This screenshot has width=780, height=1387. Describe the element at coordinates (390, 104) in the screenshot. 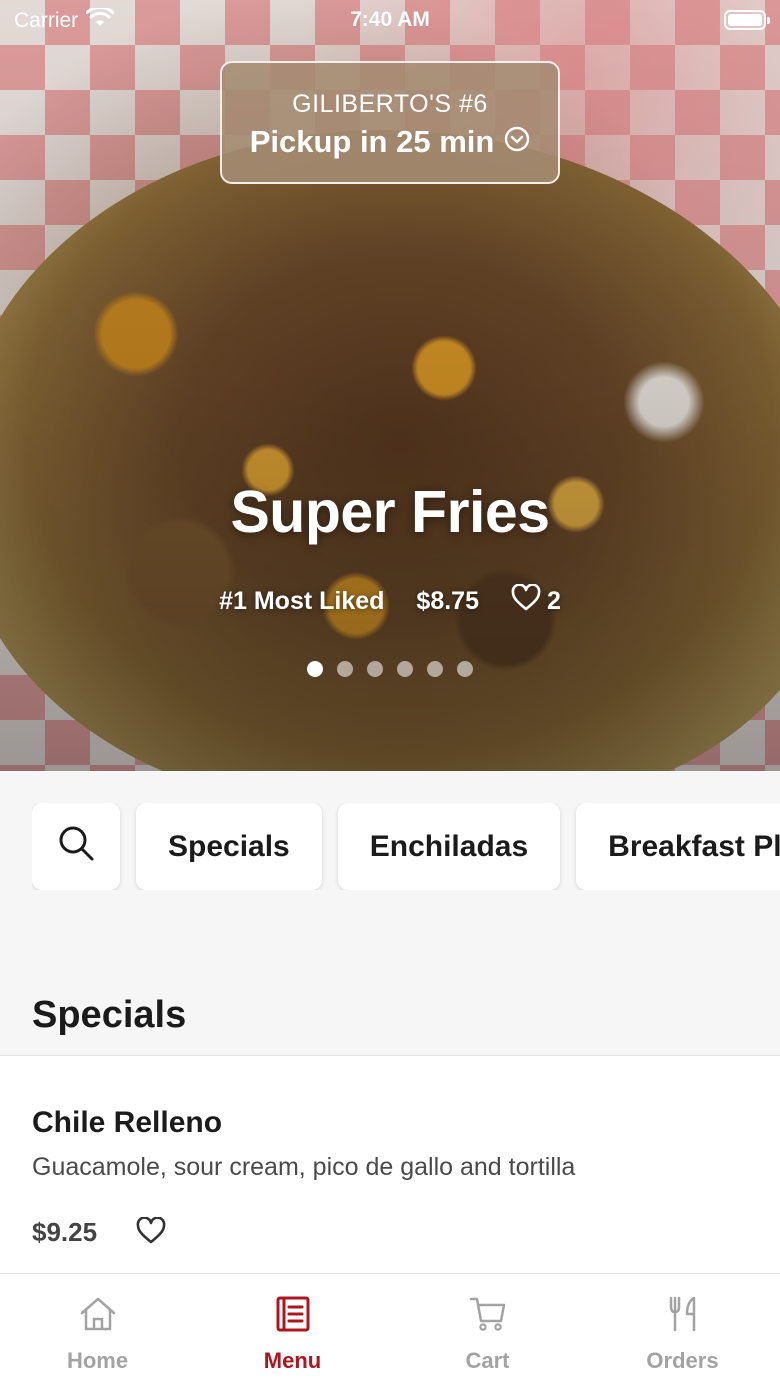

I see `store-name: GILIBERTO'S #6` at that location.